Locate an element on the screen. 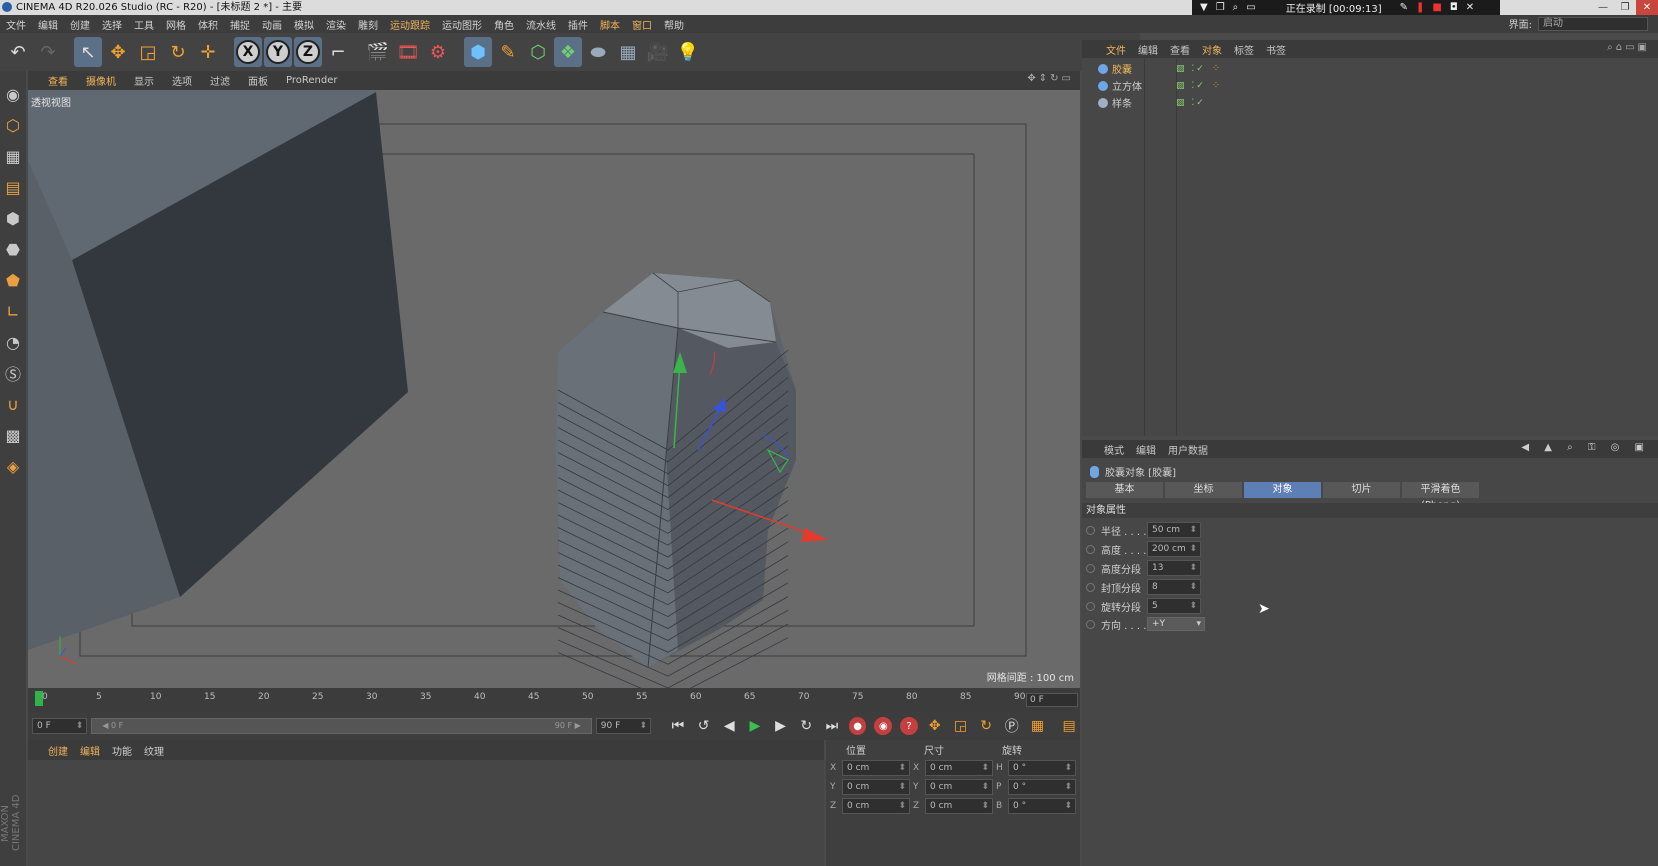 The width and height of the screenshot is (1658, 866). render-view-icon: 🎬 is located at coordinates (378, 52).